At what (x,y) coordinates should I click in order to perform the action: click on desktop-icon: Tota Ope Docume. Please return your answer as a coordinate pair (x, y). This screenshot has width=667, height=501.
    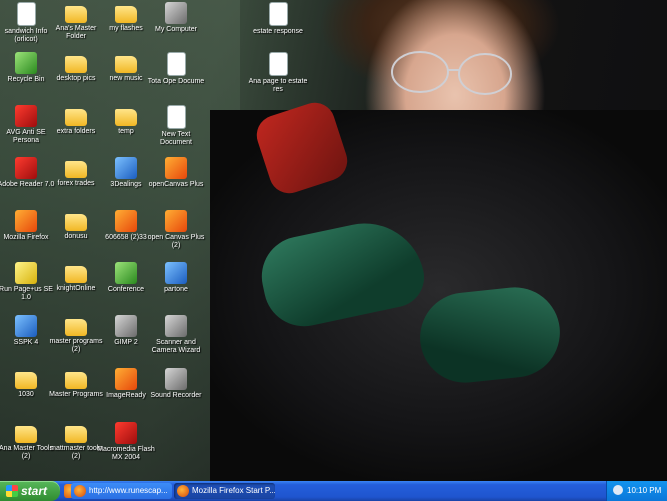
    Looking at the image, I should click on (176, 69).